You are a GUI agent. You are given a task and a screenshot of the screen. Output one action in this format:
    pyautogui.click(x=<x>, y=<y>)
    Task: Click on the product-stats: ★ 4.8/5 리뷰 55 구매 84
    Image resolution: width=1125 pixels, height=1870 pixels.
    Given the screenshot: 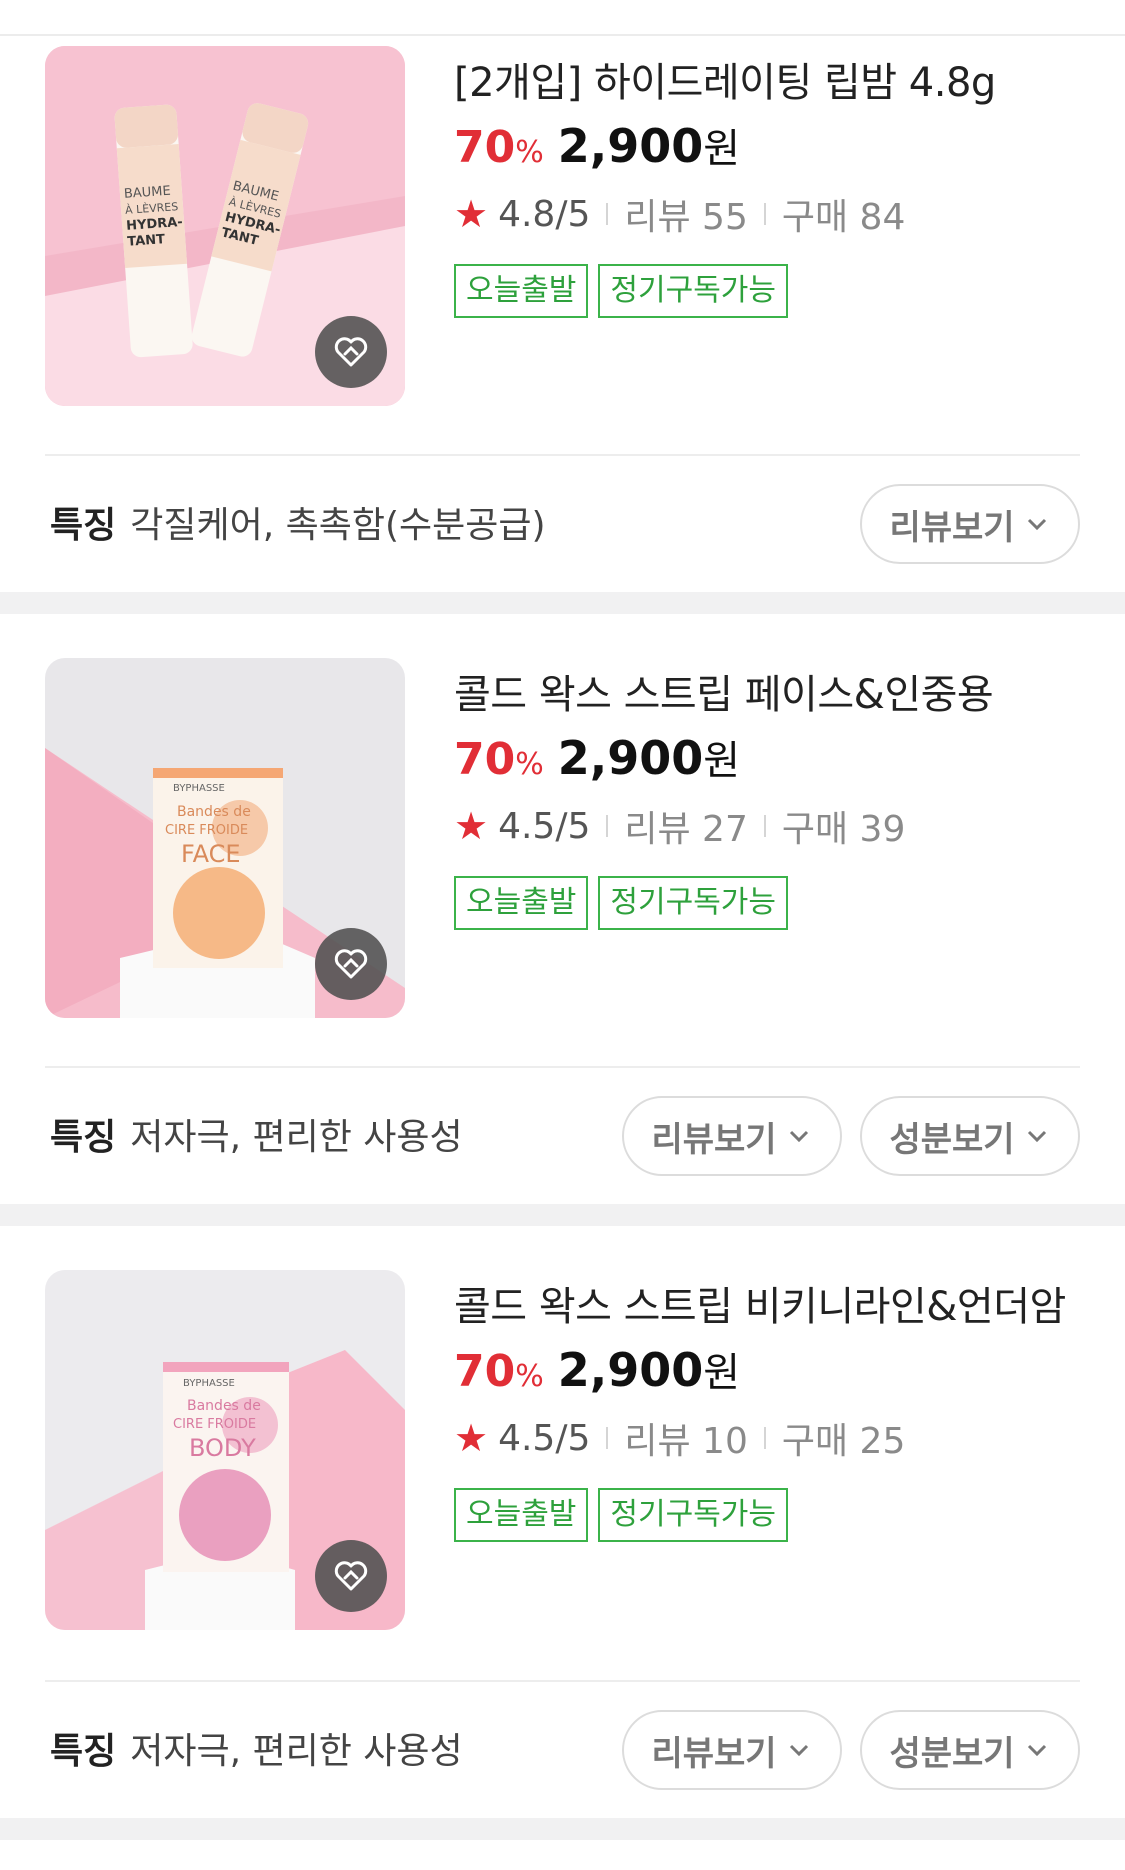 What is the action you would take?
    pyautogui.click(x=774, y=214)
    